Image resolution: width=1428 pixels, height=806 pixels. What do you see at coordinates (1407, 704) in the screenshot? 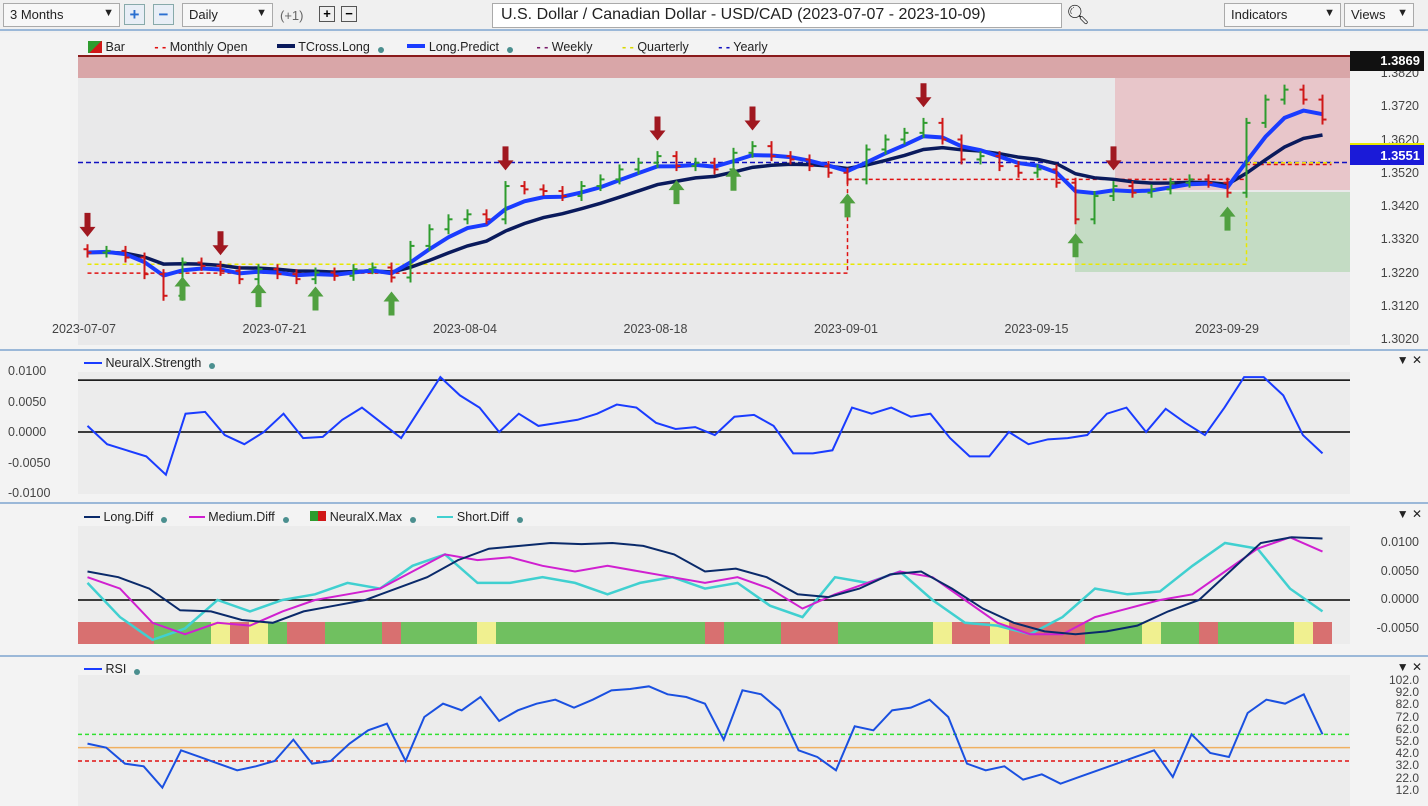
I see `rsi-axis-tick: 82.0` at bounding box center [1407, 704].